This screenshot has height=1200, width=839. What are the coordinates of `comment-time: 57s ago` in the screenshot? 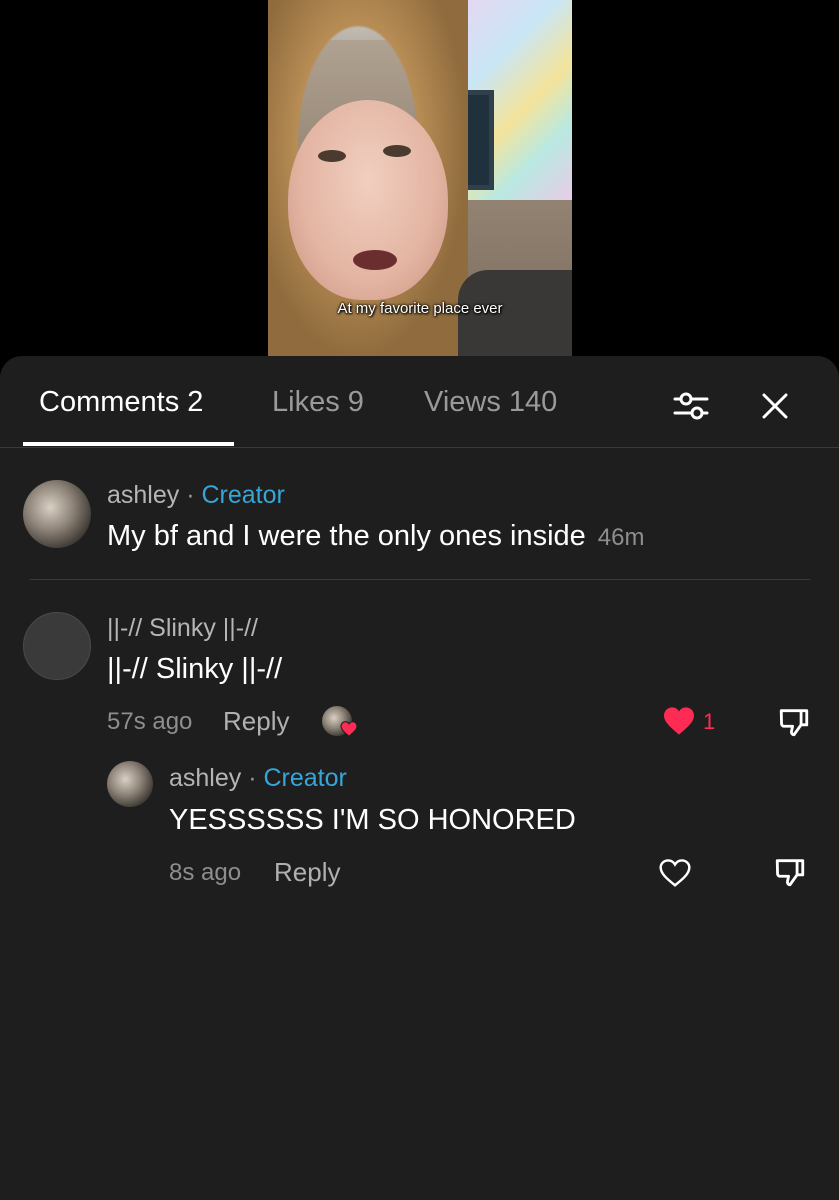 It's located at (150, 721).